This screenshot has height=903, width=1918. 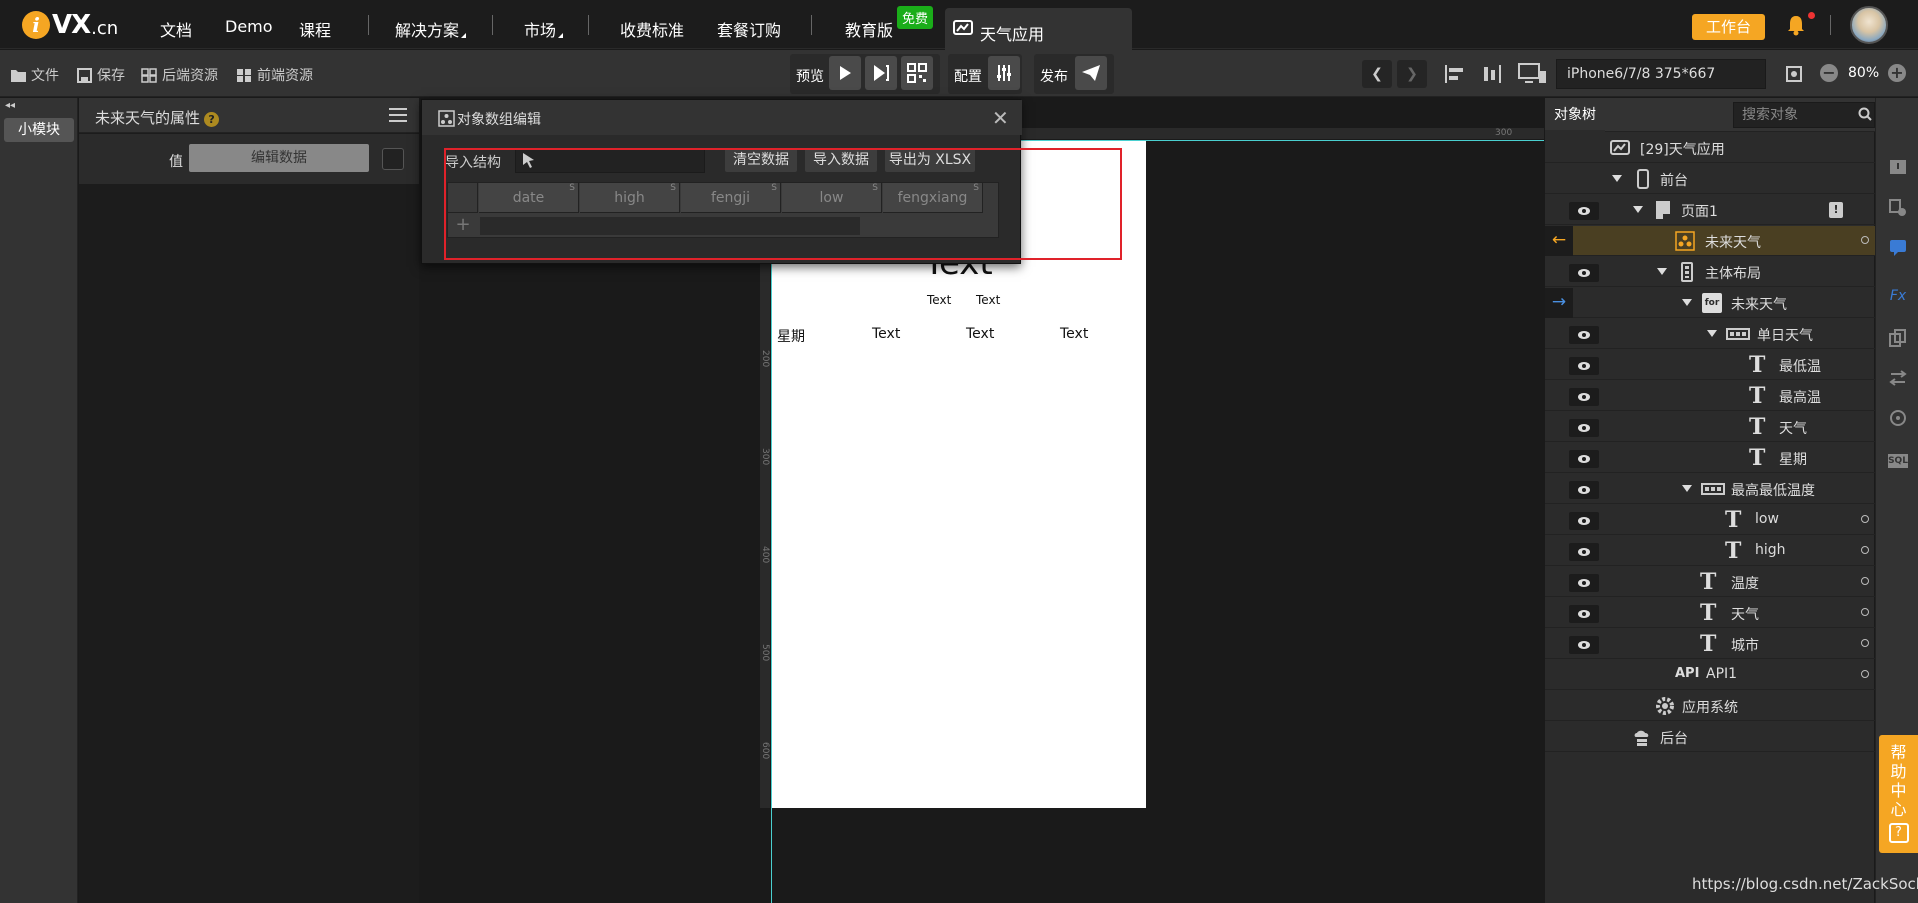 What do you see at coordinates (1898, 168) in the screenshot?
I see `info-panel-icon` at bounding box center [1898, 168].